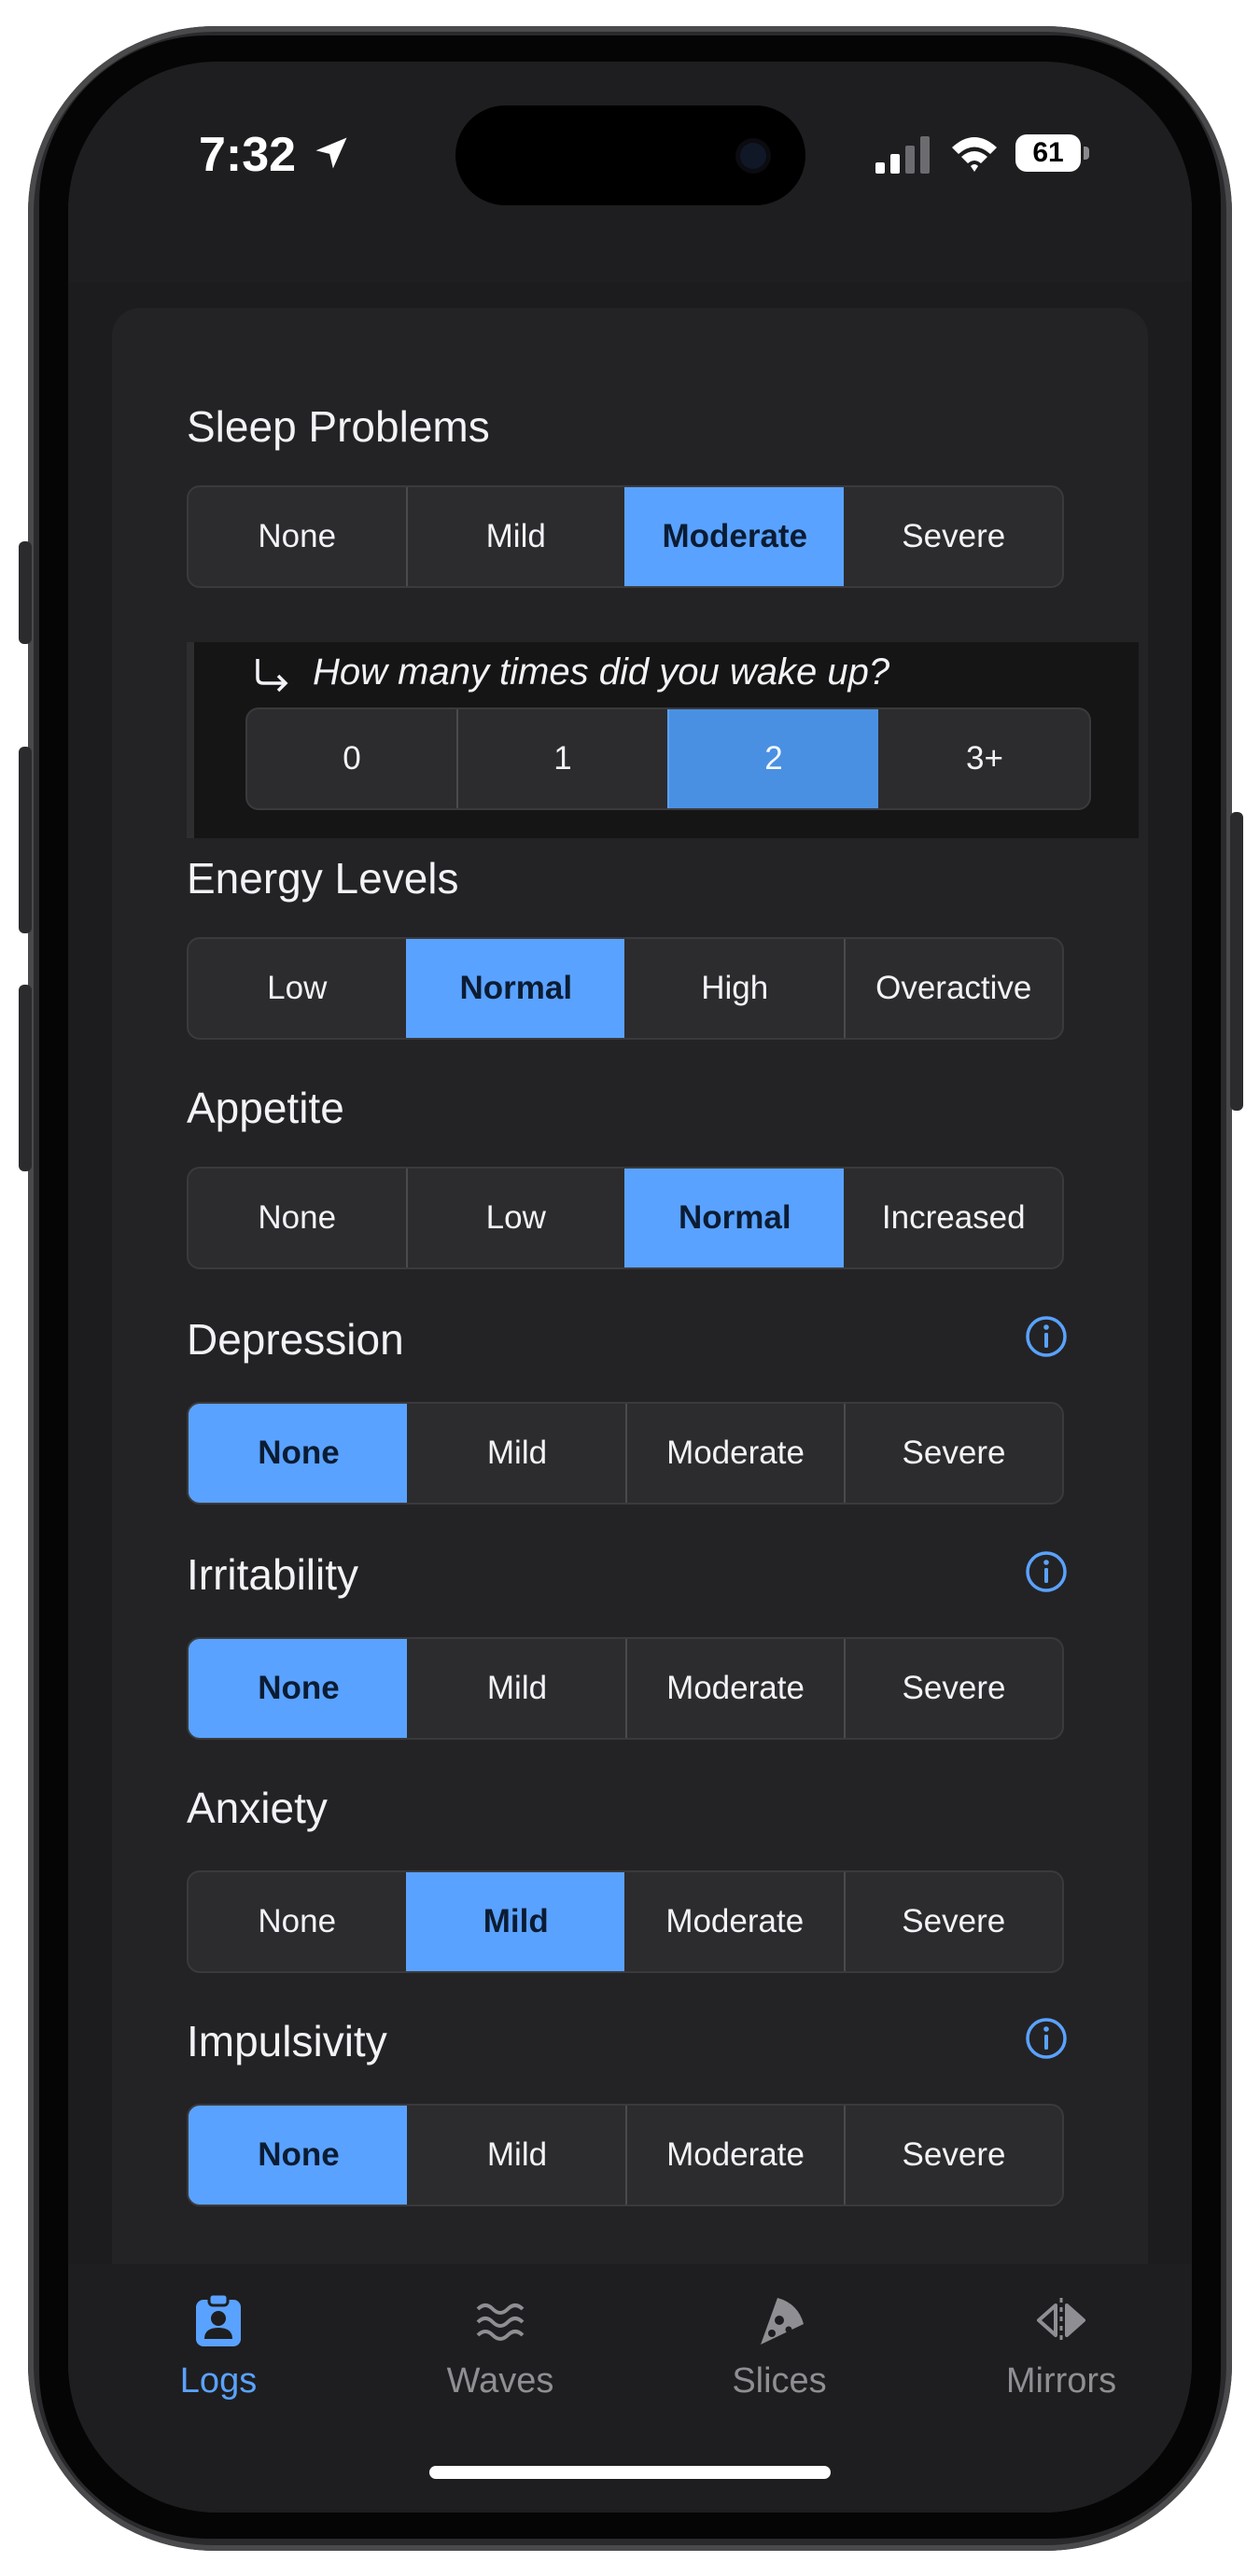  Describe the element at coordinates (772, 758) in the screenshot. I see `option-wake-2: 2` at that location.